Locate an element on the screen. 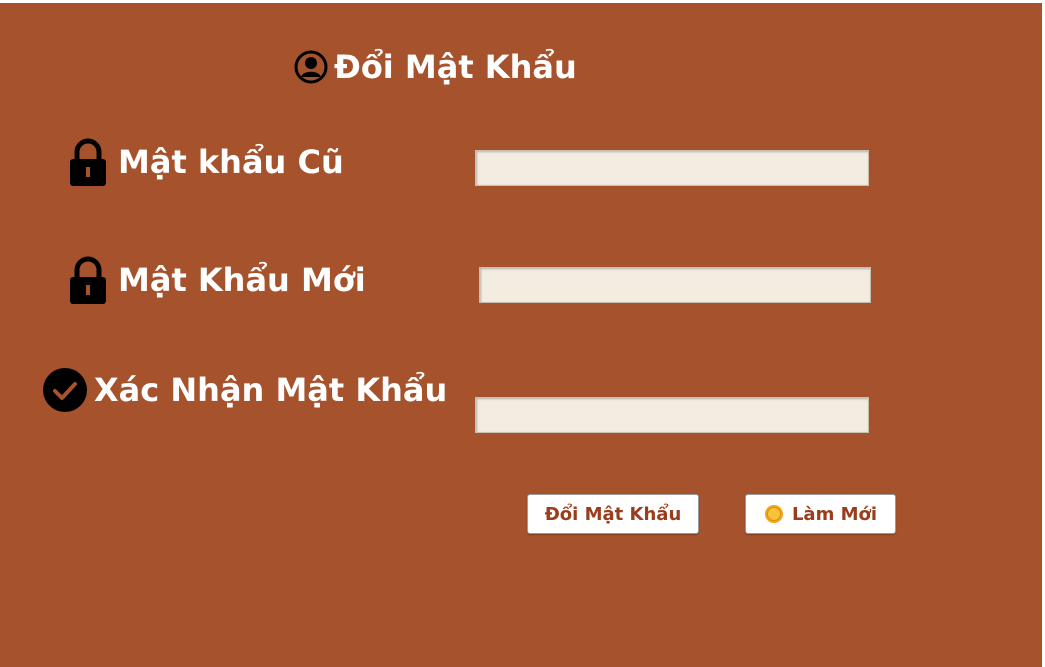 The image size is (1045, 667). old-password-label: Mật khẩu Cũ is located at coordinates (206, 162).